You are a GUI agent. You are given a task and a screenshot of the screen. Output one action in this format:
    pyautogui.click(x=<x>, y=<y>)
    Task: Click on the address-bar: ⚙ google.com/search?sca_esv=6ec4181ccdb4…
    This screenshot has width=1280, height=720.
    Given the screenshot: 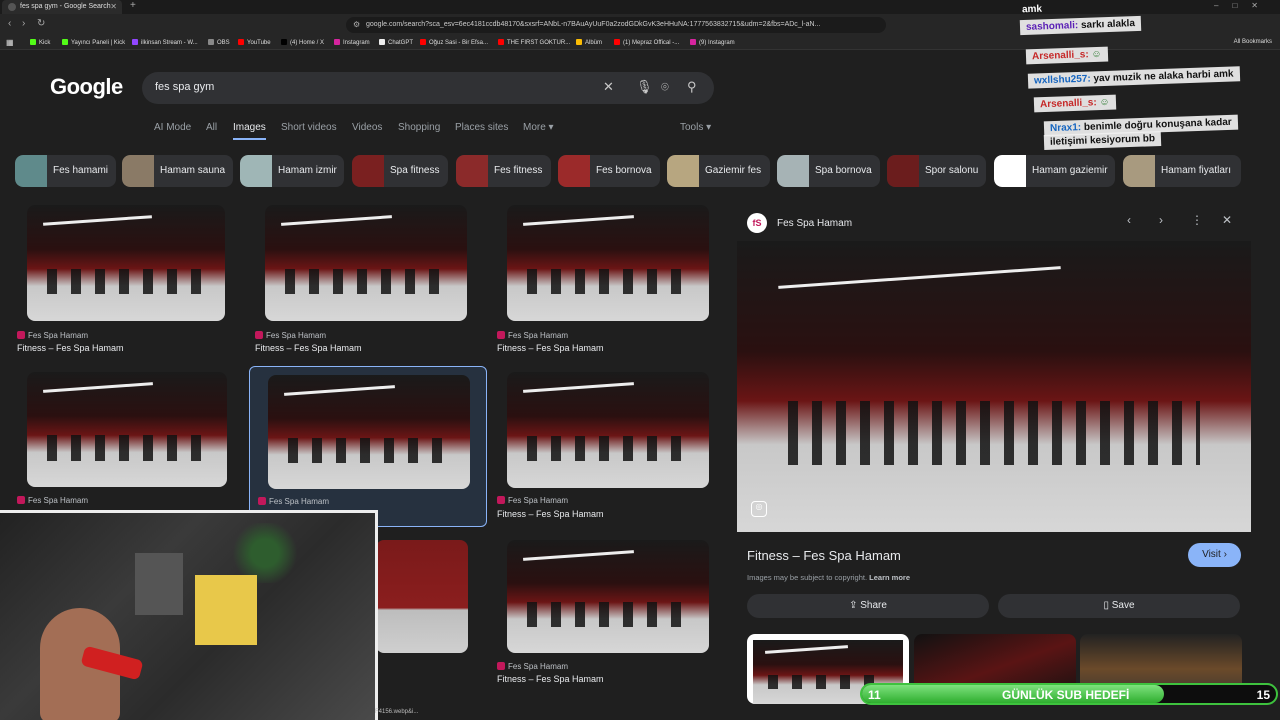 What is the action you would take?
    pyautogui.click(x=616, y=25)
    